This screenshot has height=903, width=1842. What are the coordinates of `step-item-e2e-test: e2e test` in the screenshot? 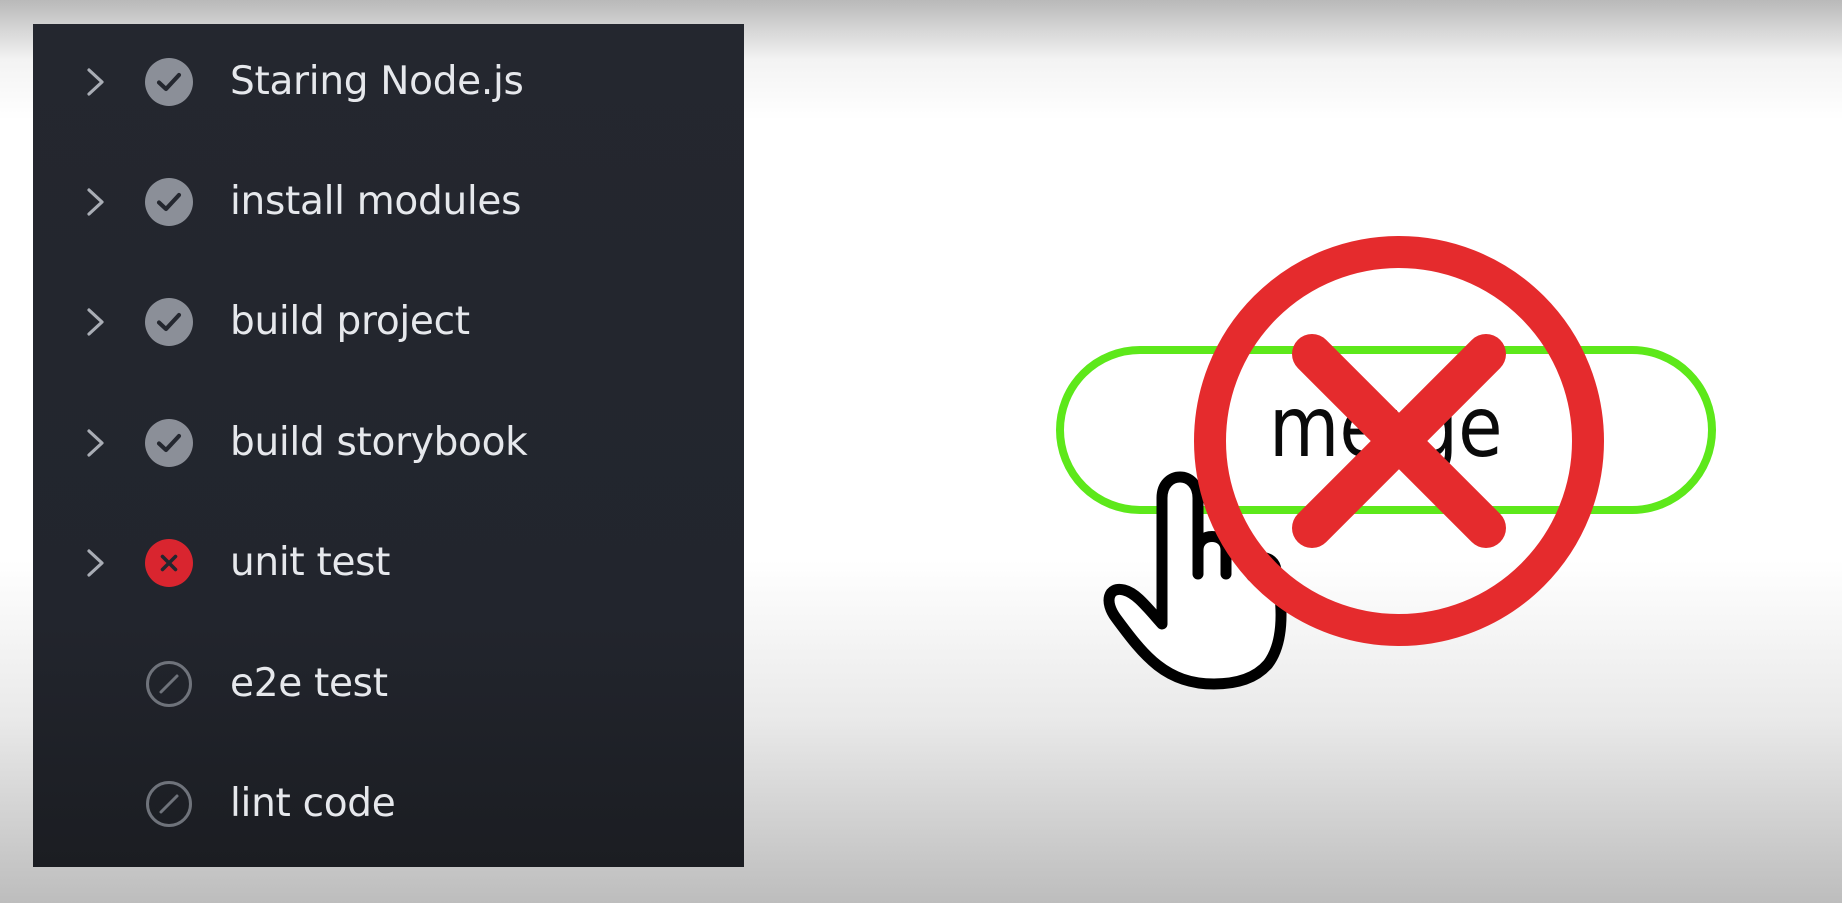 It's located at (388, 684).